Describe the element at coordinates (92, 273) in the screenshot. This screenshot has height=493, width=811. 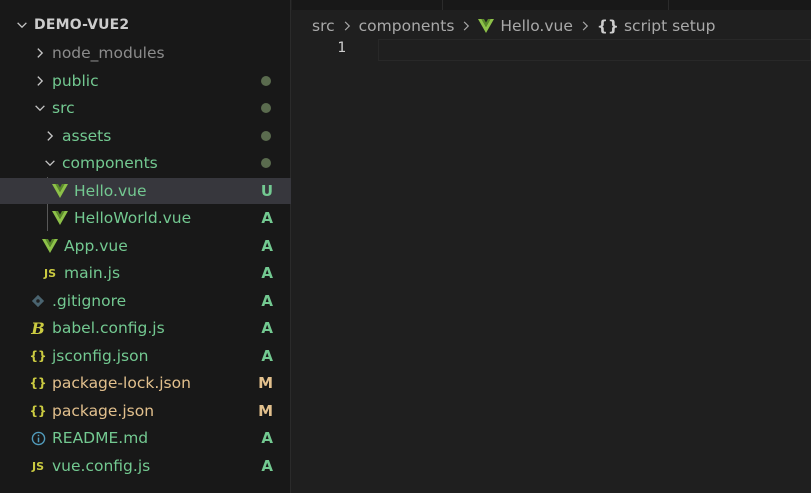
I see `tree-item-label: main.js` at that location.